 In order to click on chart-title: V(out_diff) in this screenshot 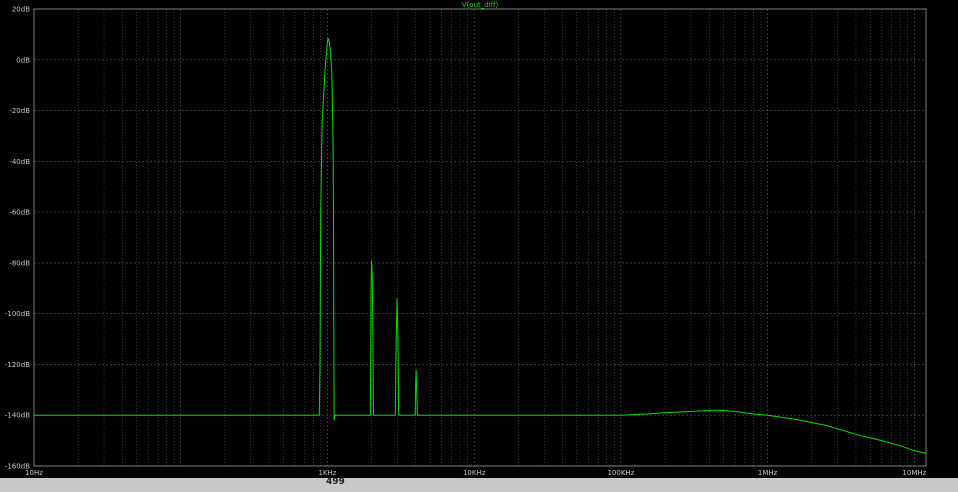, I will do `click(480, 5)`.